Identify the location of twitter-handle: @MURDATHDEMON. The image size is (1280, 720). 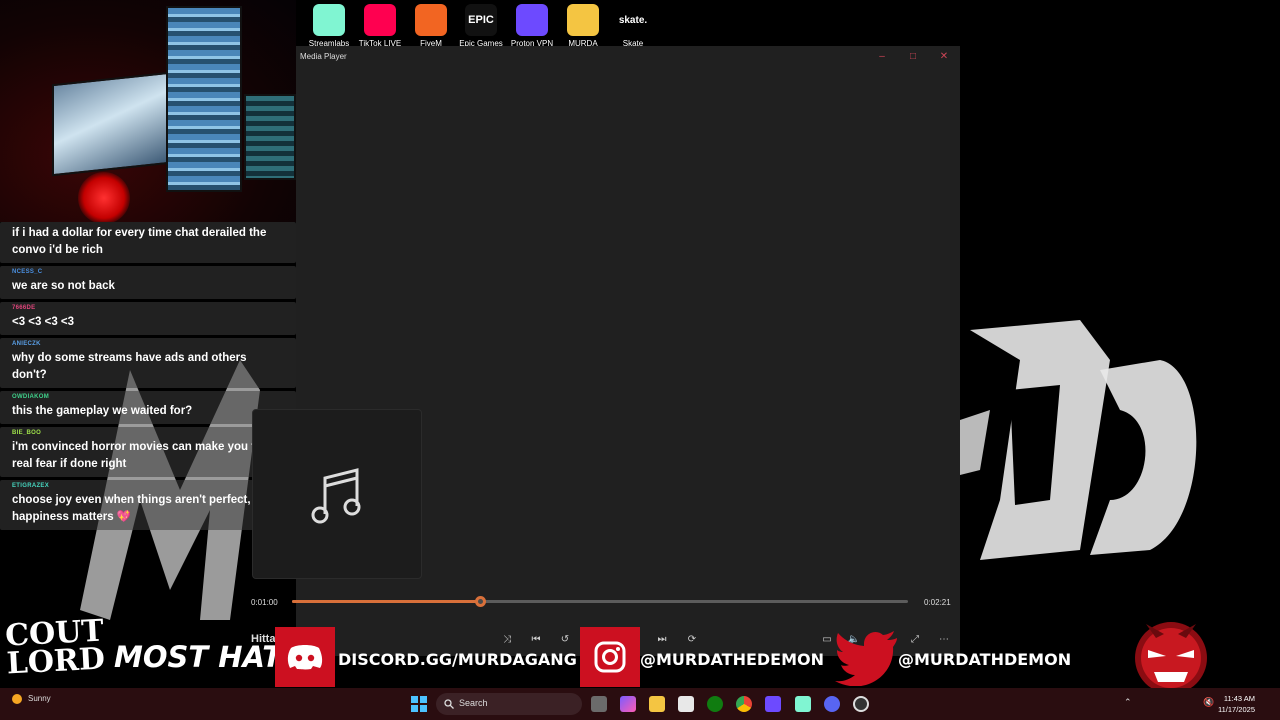
(985, 659).